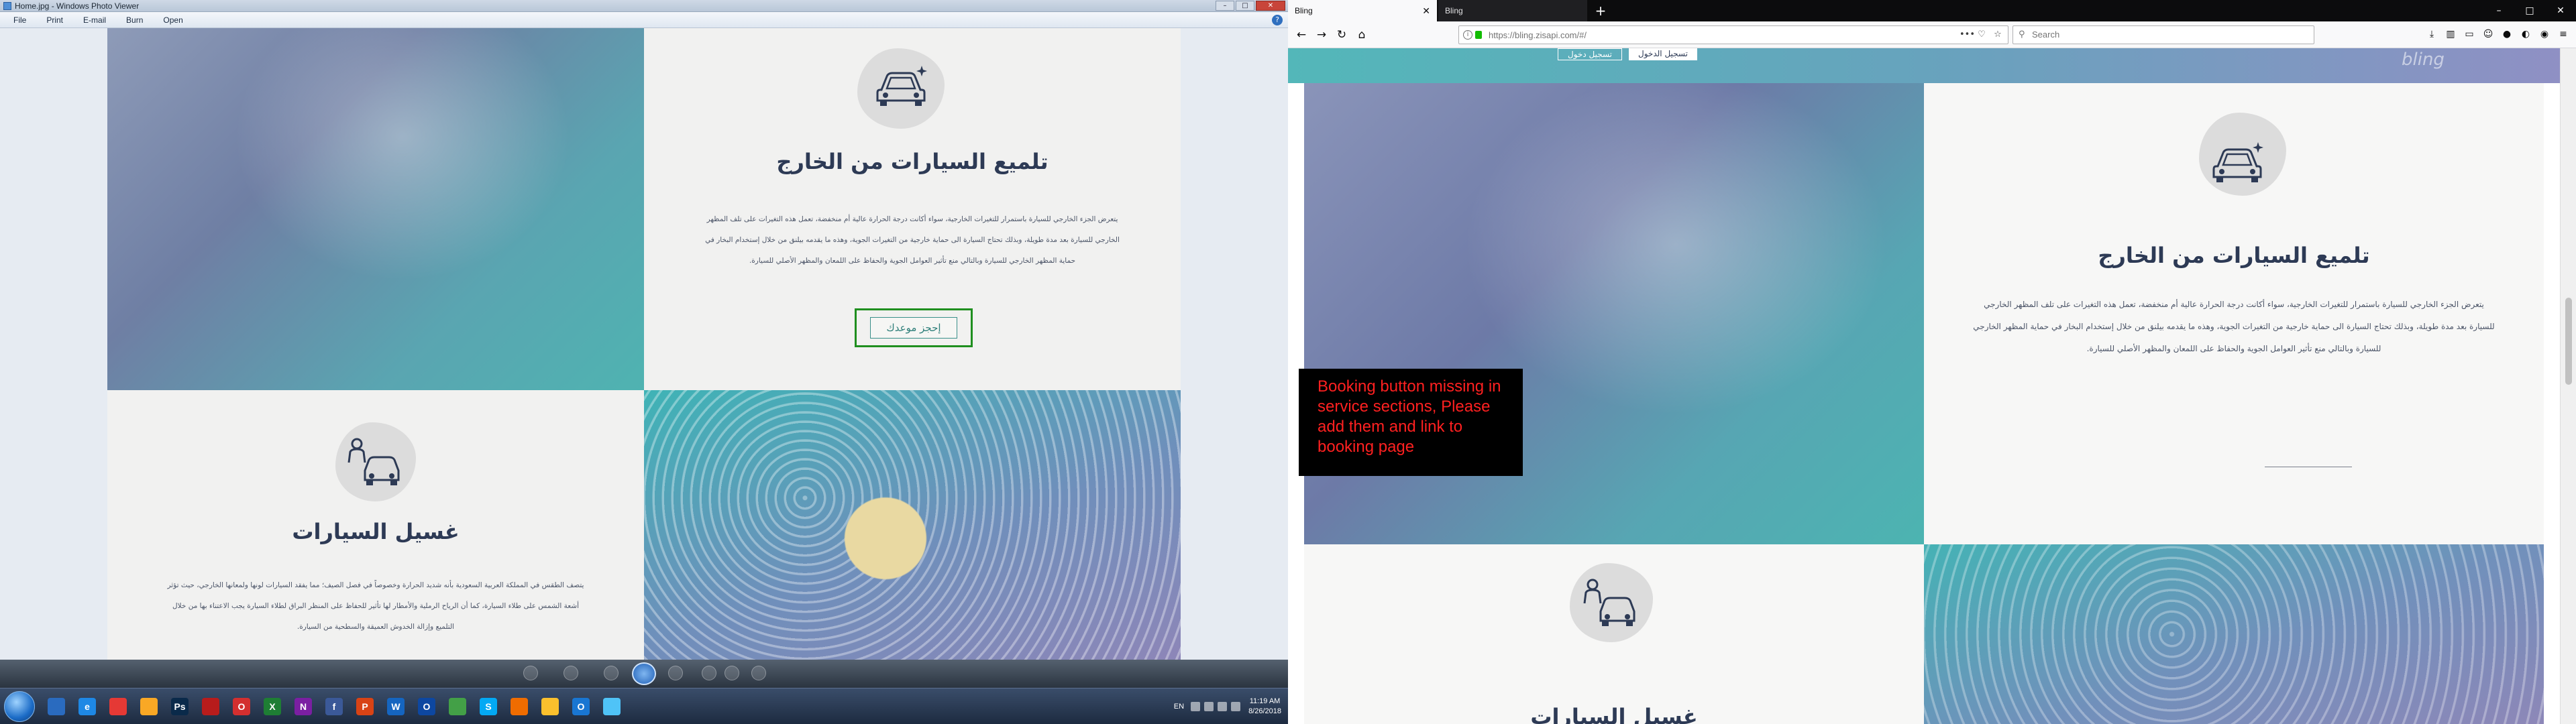 This screenshot has height=724, width=2576. I want to click on tray-volume-icon, so click(1236, 707).